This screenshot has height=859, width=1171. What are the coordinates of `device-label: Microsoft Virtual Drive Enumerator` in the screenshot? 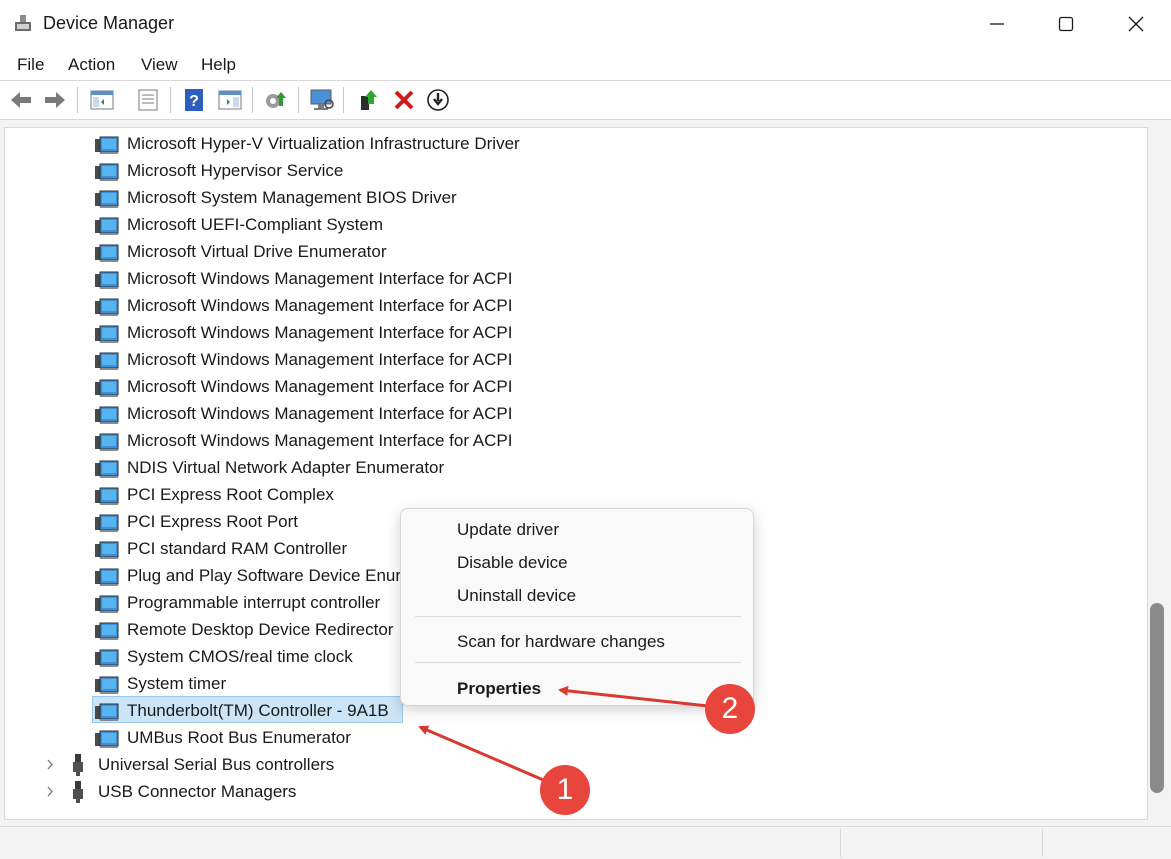 It's located at (257, 251).